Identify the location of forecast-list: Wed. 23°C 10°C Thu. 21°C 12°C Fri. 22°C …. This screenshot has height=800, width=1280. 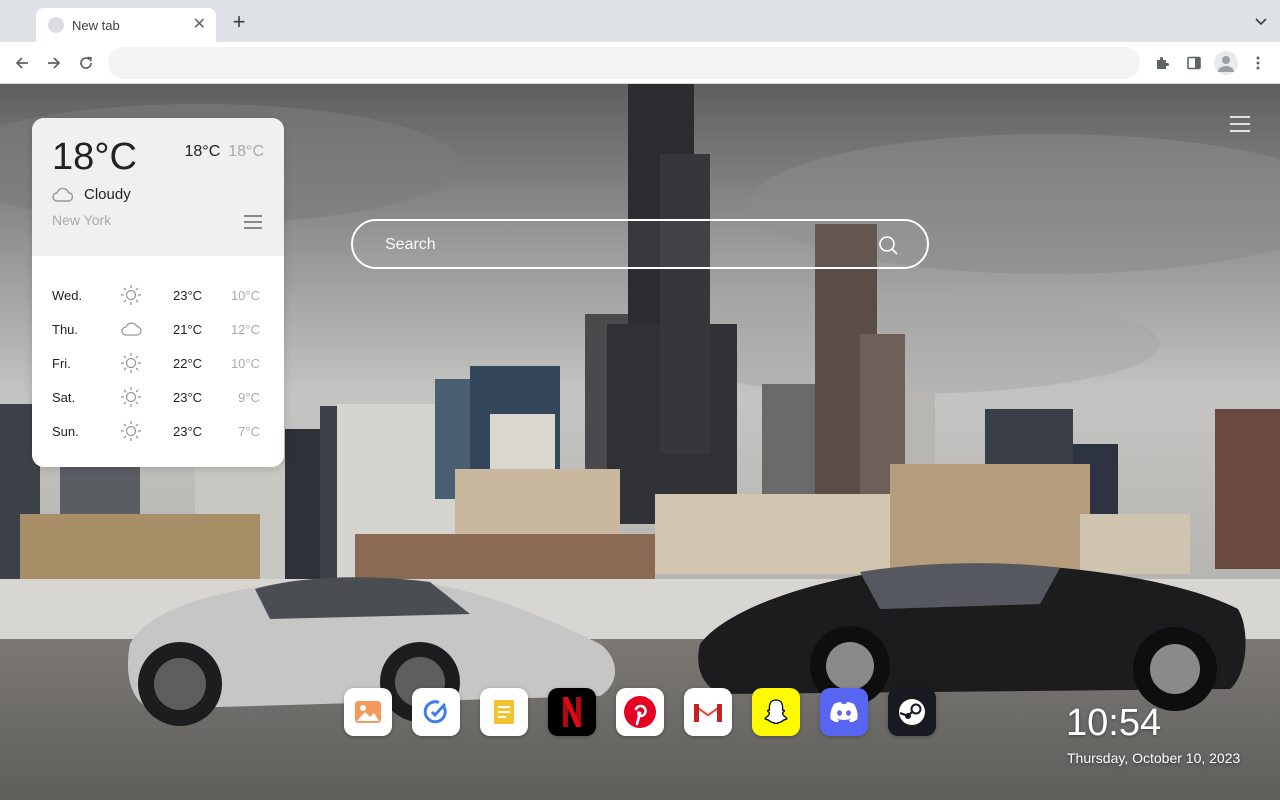
(158, 363).